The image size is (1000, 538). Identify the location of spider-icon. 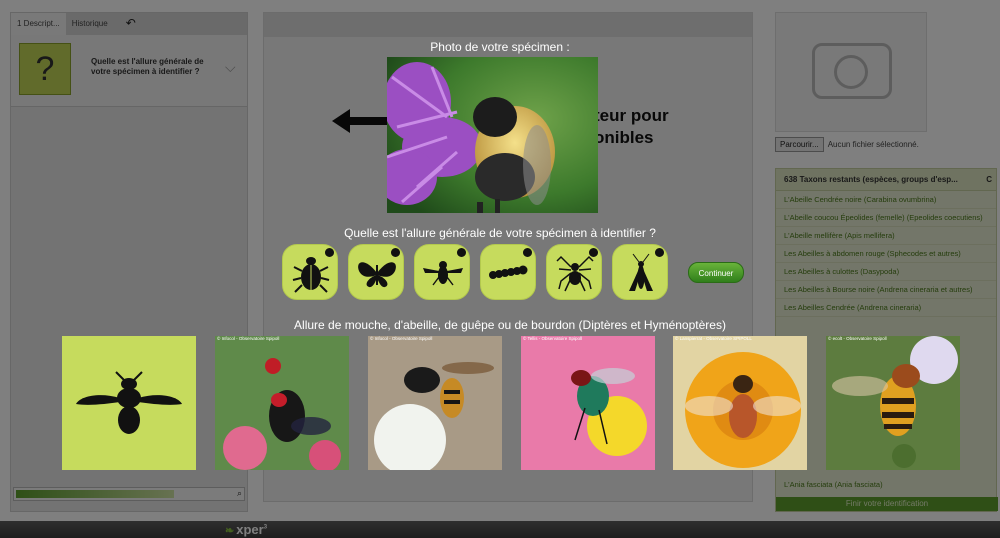
(575, 273).